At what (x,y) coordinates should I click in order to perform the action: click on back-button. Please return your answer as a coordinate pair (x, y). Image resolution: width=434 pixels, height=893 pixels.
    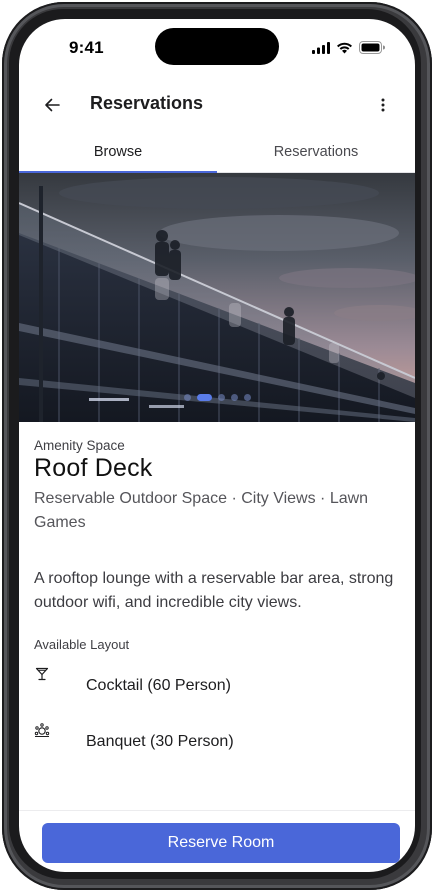
    Looking at the image, I should click on (52, 105).